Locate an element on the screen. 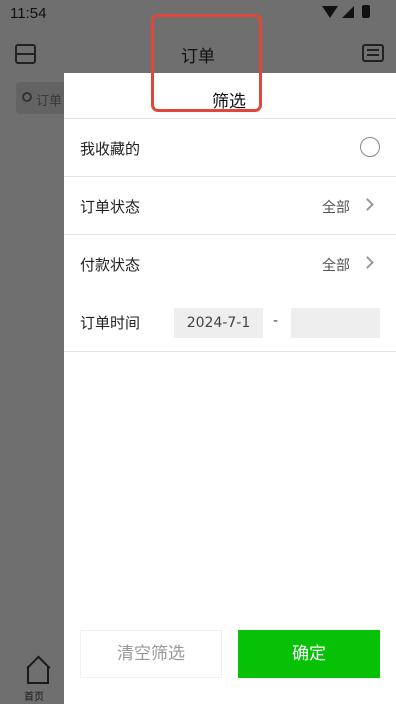 This screenshot has height=704, width=396. order-time-row: 订单时间 2024-7-1 - is located at coordinates (230, 322).